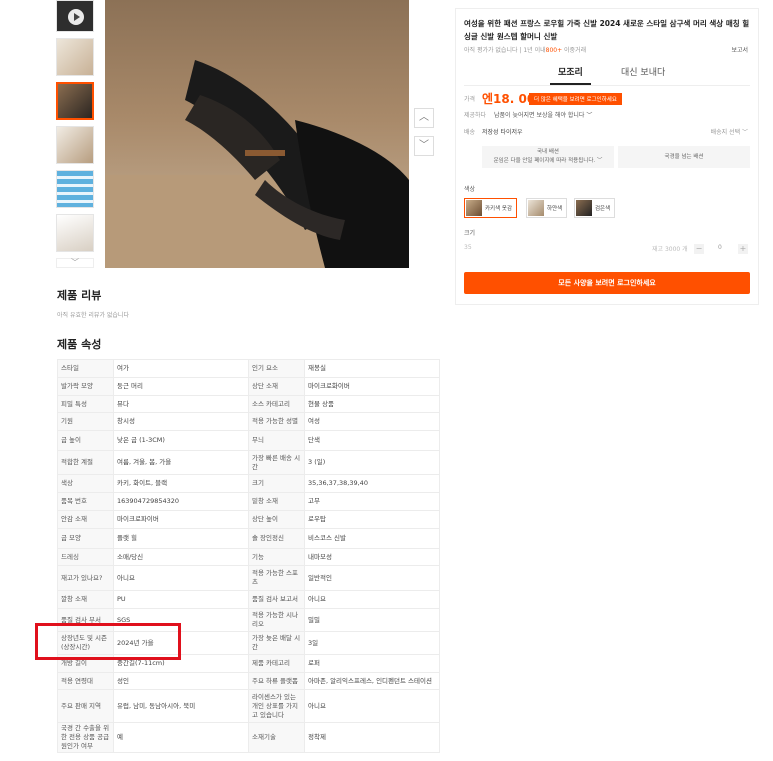  What do you see at coordinates (75, 101) in the screenshot?
I see `thumbnail-image-selected` at bounding box center [75, 101].